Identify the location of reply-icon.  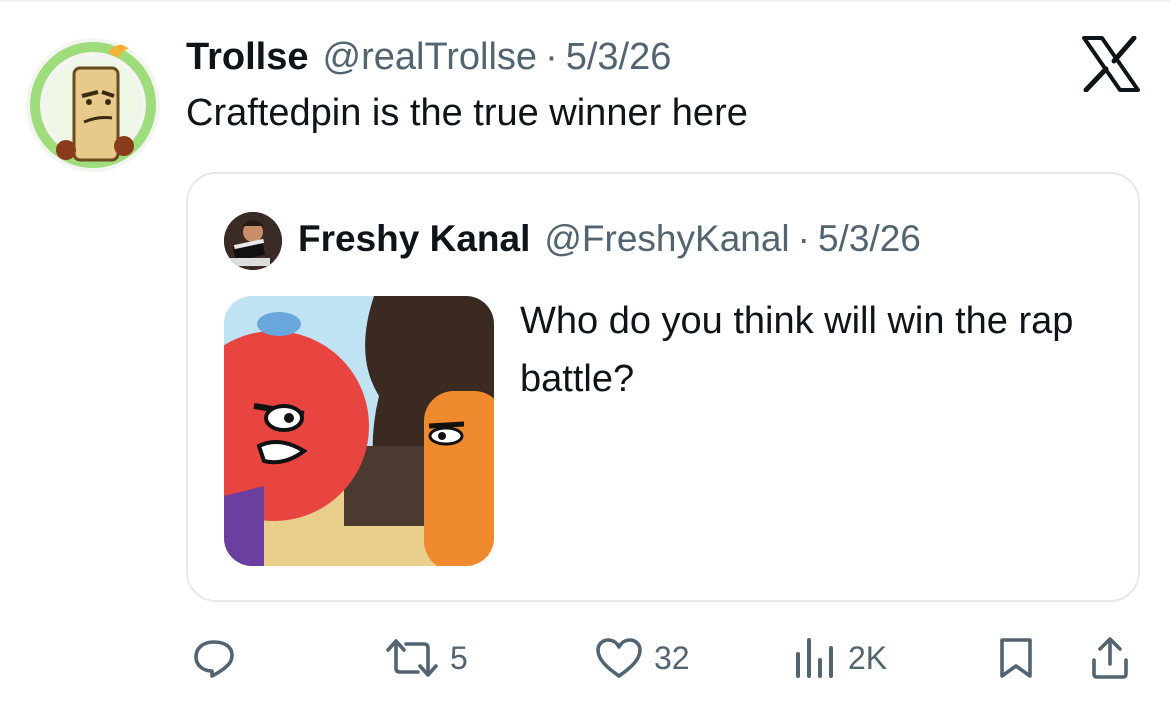
(214, 659).